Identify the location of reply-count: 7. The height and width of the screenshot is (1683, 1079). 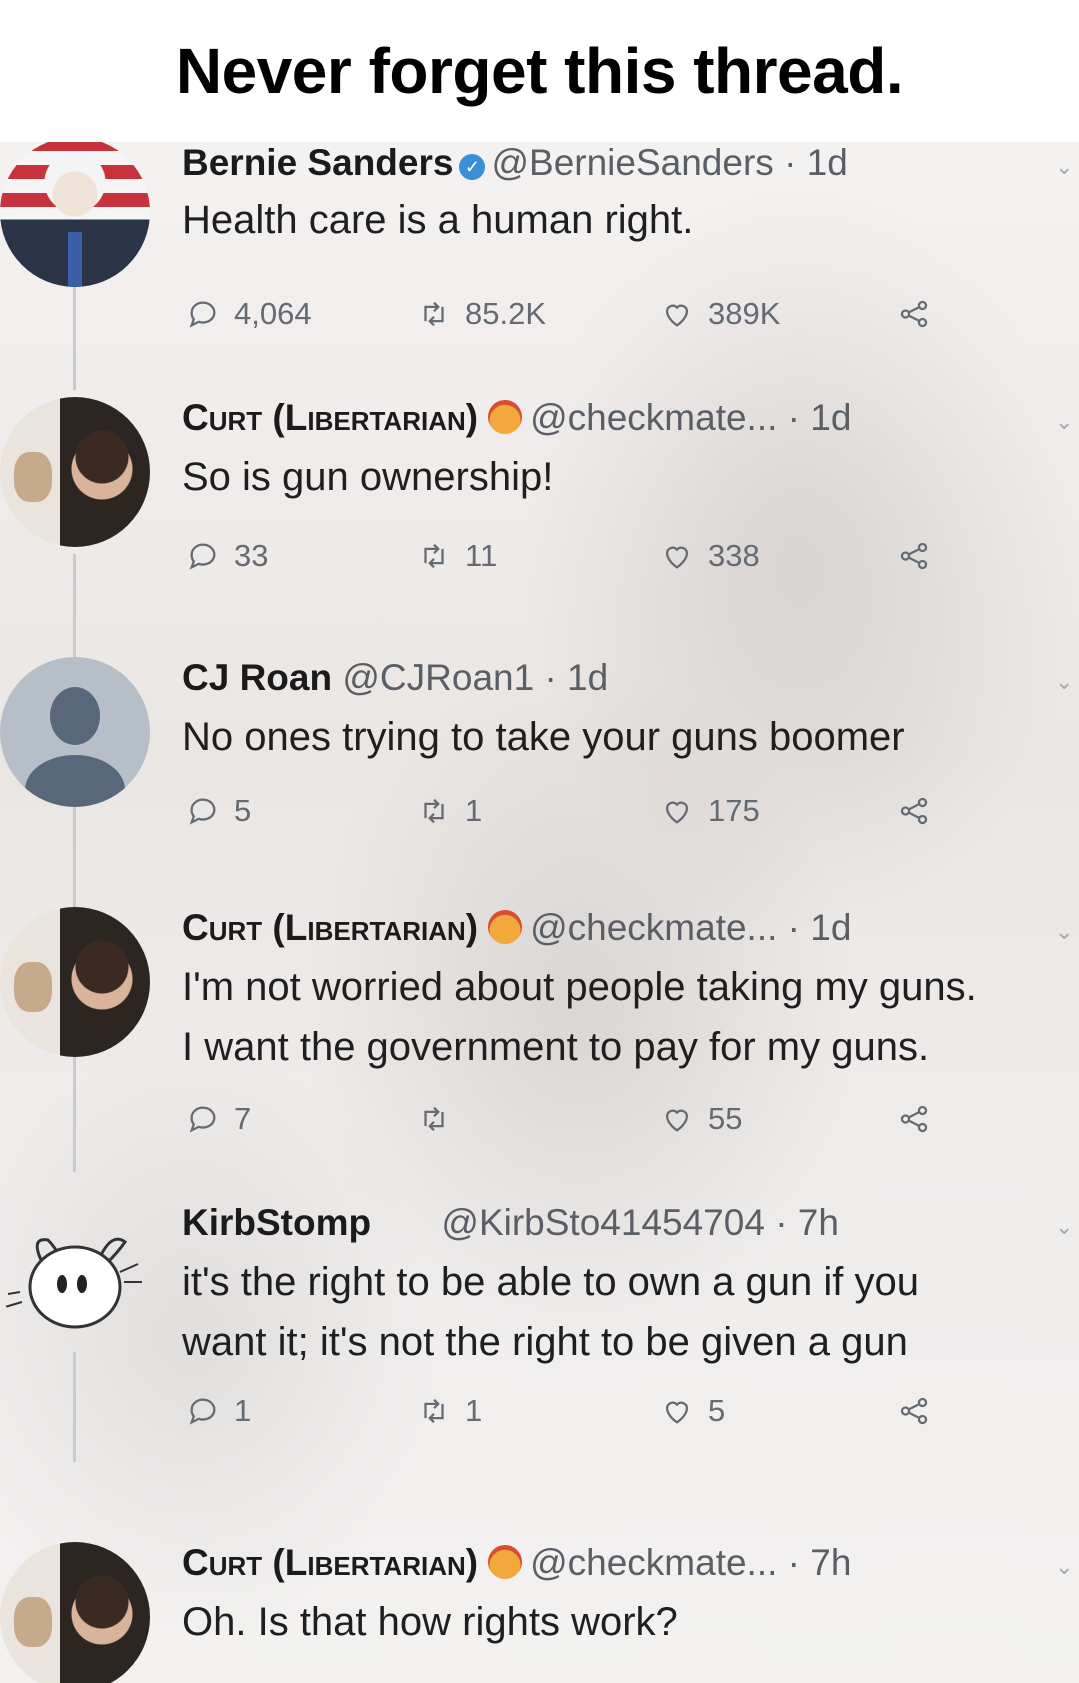
(243, 1118).